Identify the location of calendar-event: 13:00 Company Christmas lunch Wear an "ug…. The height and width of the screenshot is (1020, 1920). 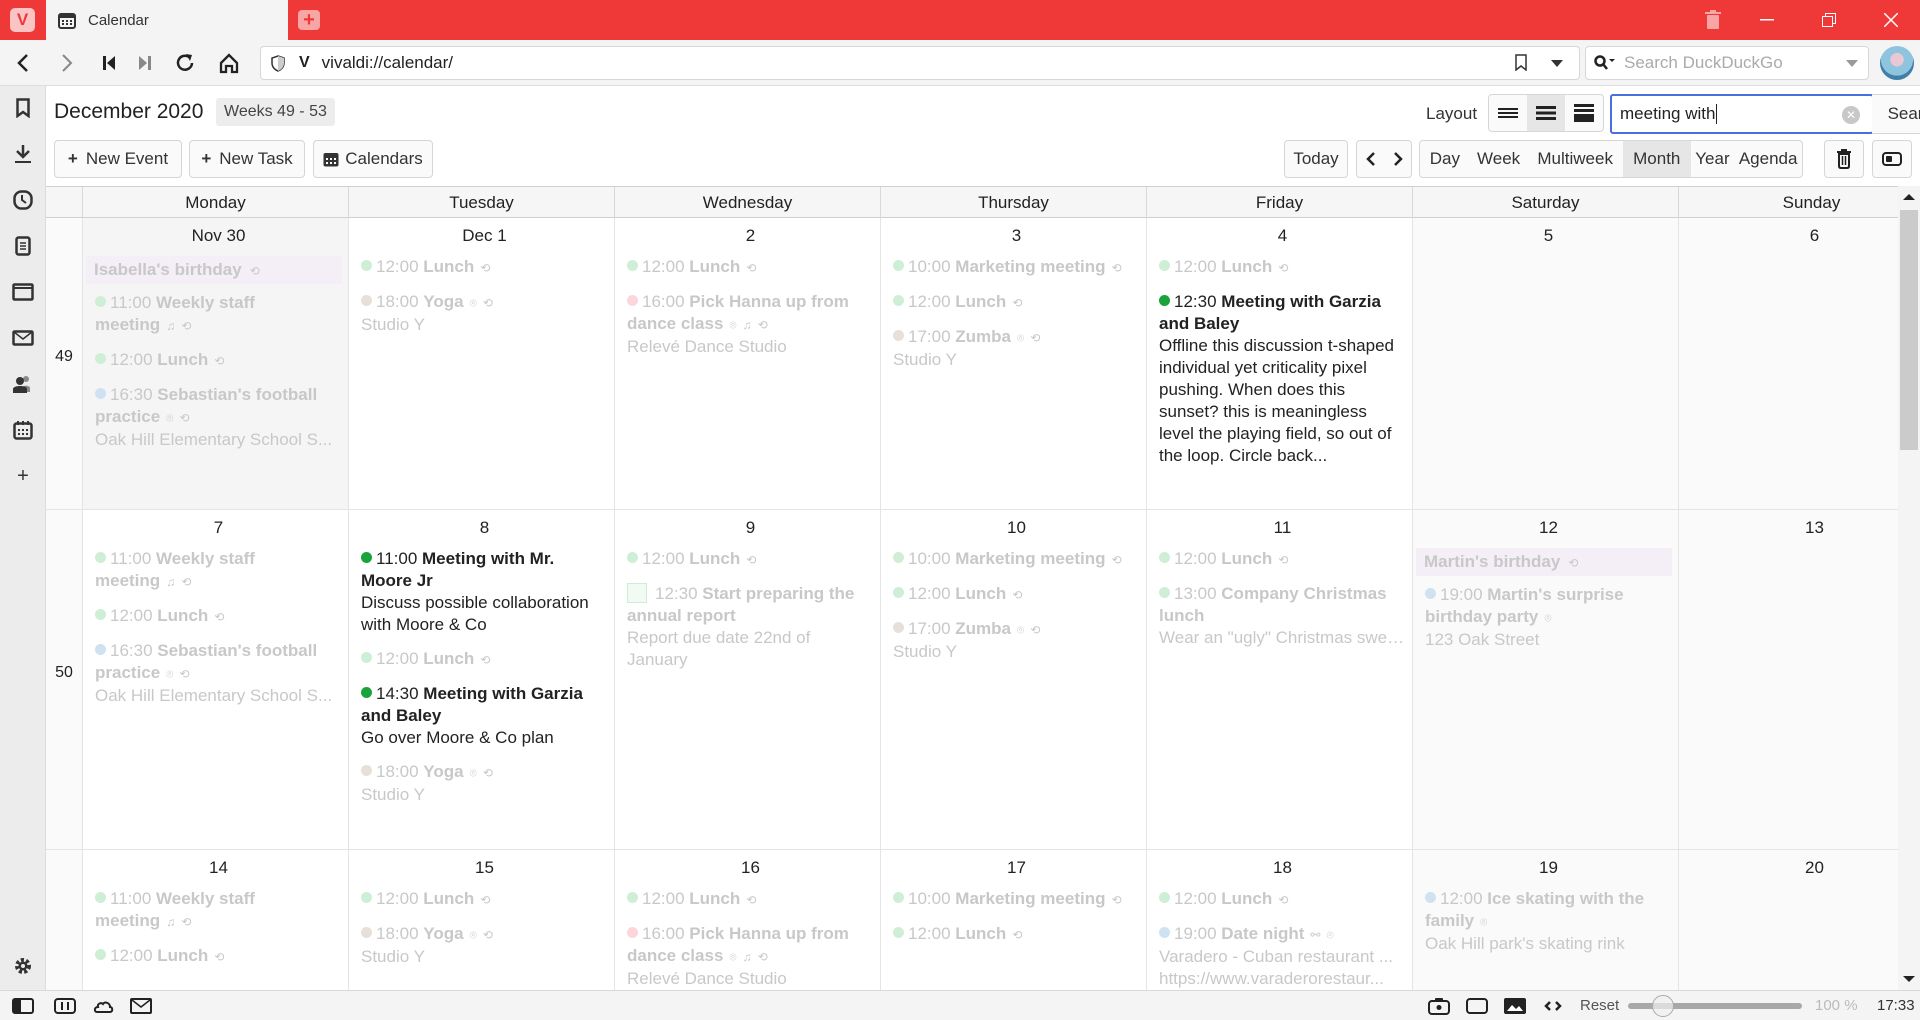
(1282, 616).